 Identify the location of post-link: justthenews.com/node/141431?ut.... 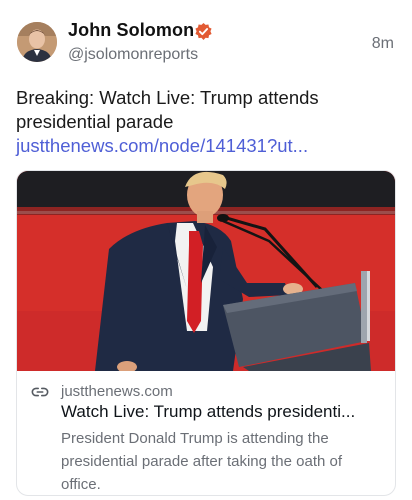
(162, 145).